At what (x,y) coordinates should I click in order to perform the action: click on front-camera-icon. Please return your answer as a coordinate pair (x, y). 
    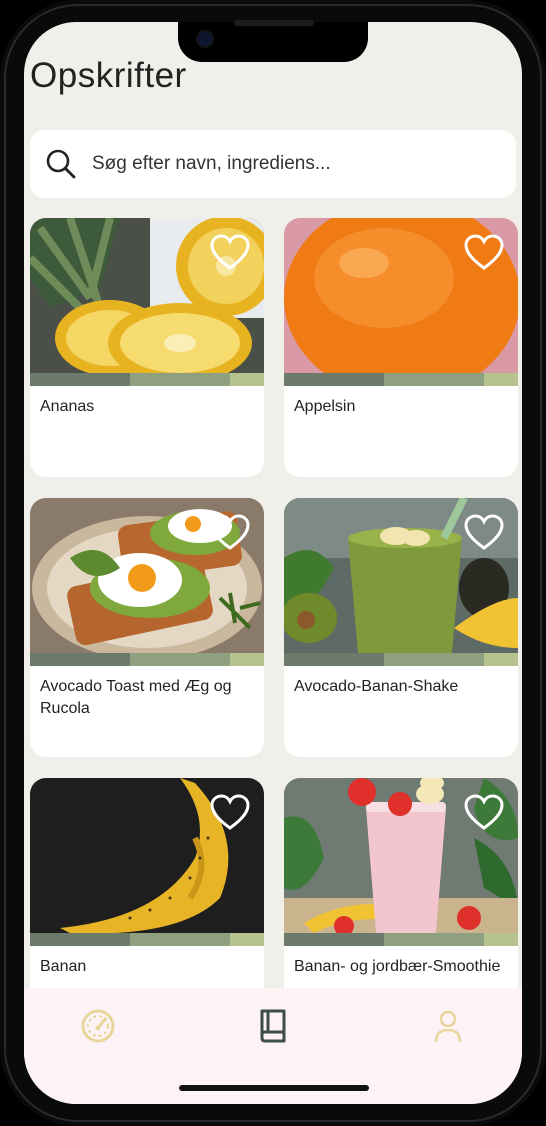
    Looking at the image, I should click on (205, 39).